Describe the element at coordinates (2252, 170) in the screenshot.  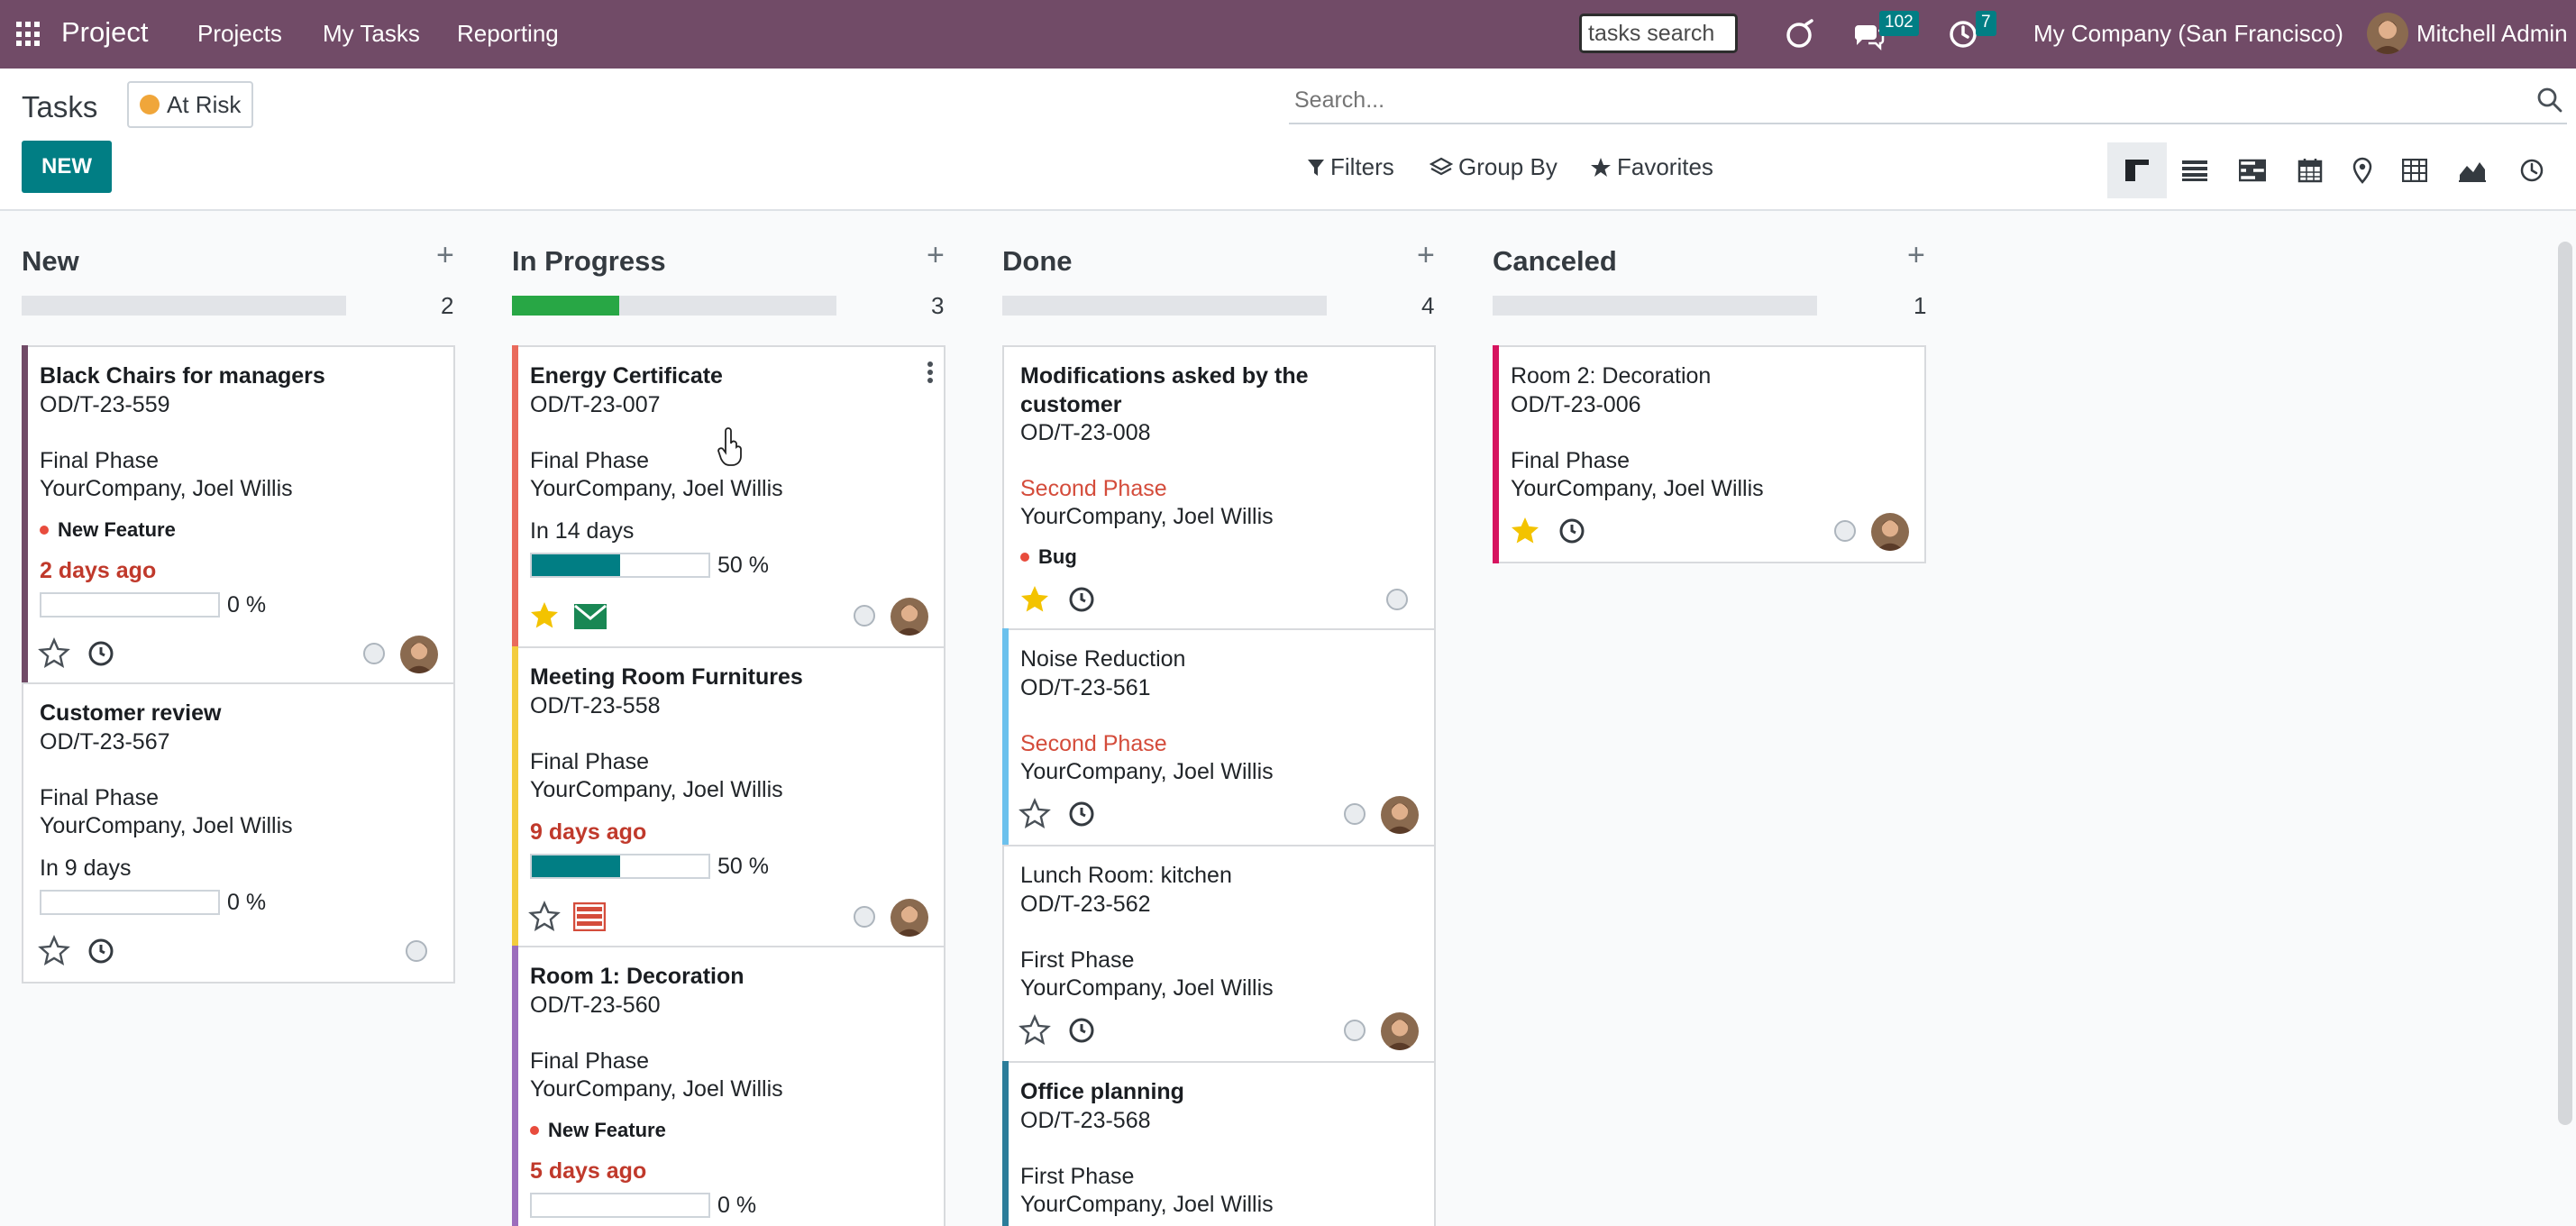
I see `gantt-view-button` at that location.